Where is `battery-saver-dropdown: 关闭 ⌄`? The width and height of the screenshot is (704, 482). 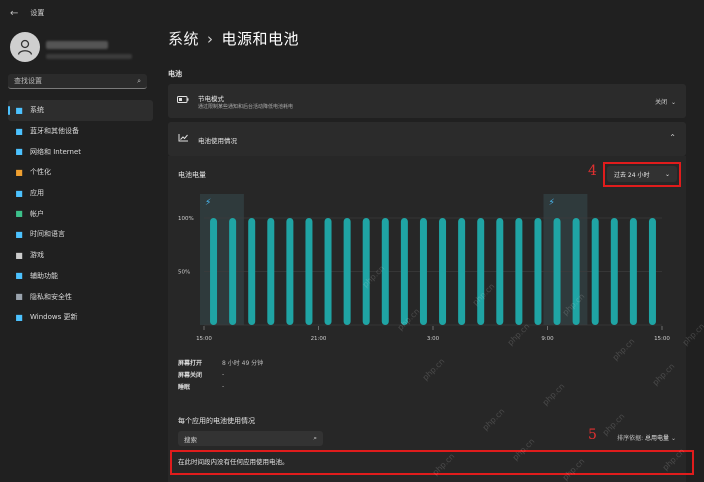 battery-saver-dropdown: 关闭 ⌄ is located at coordinates (665, 101).